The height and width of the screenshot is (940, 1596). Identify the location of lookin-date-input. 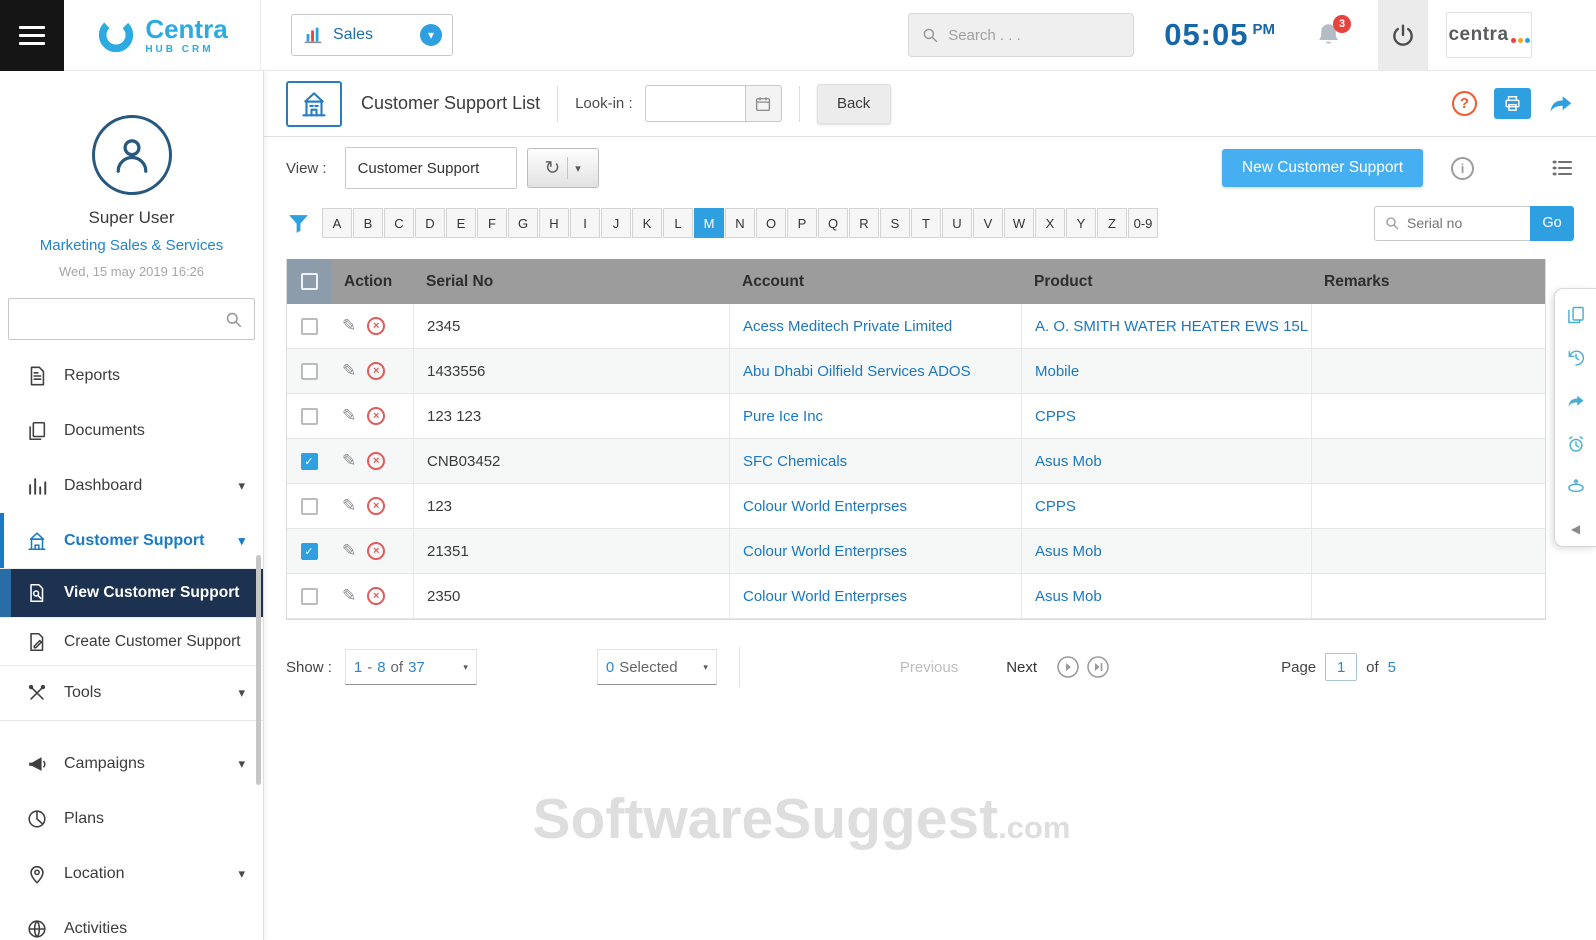
(694, 103).